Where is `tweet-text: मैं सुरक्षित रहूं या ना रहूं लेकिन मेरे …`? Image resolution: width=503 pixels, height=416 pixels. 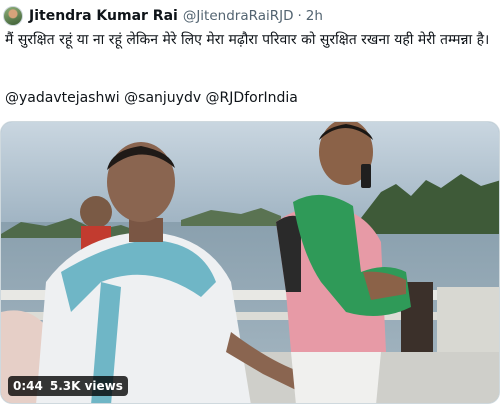
tweet-text: मैं सुरक्षित रहूं या ना रहूं लेकिन मेरे … is located at coordinates (247, 40).